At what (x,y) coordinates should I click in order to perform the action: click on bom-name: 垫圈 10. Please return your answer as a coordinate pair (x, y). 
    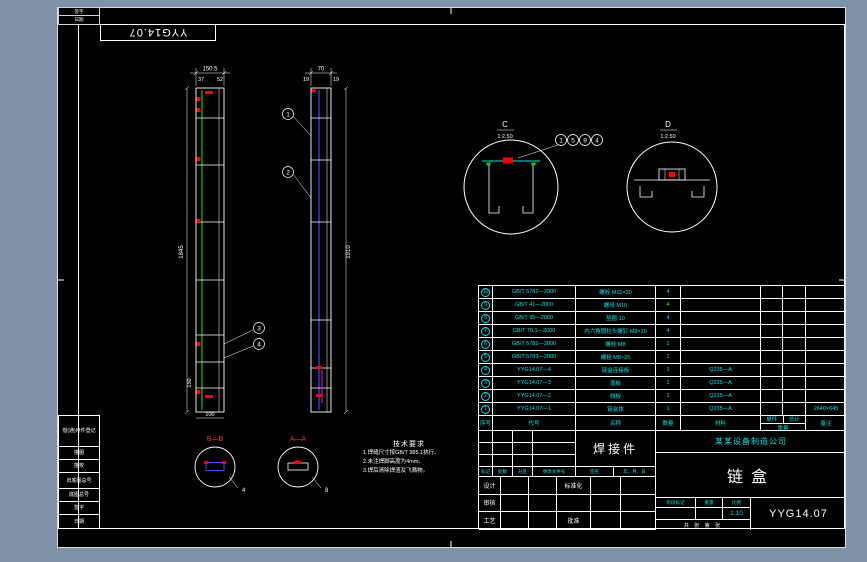
    Looking at the image, I should click on (616, 318).